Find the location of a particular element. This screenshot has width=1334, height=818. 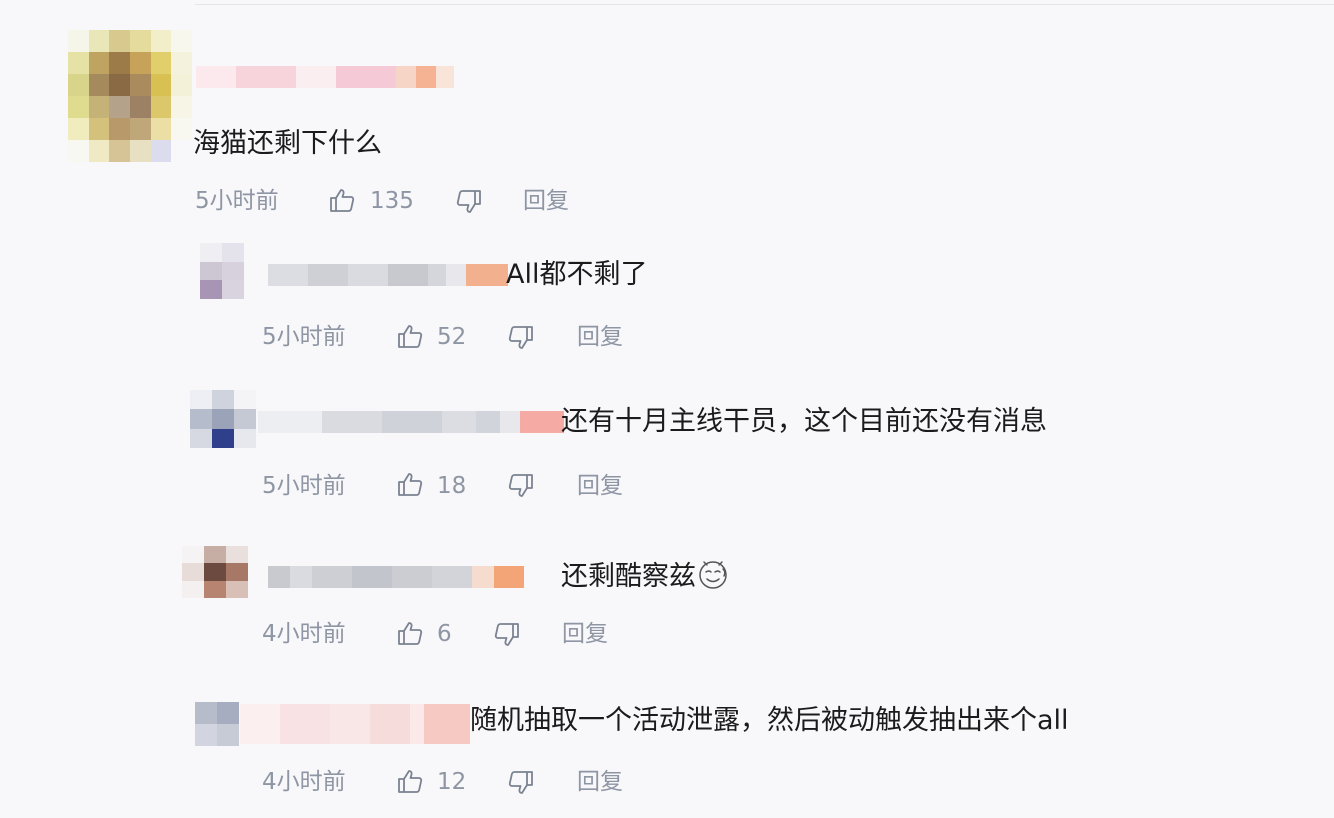

comment-text: 随机抽取一个活动泄露，然后被动触发抽出来个all is located at coordinates (769, 720).